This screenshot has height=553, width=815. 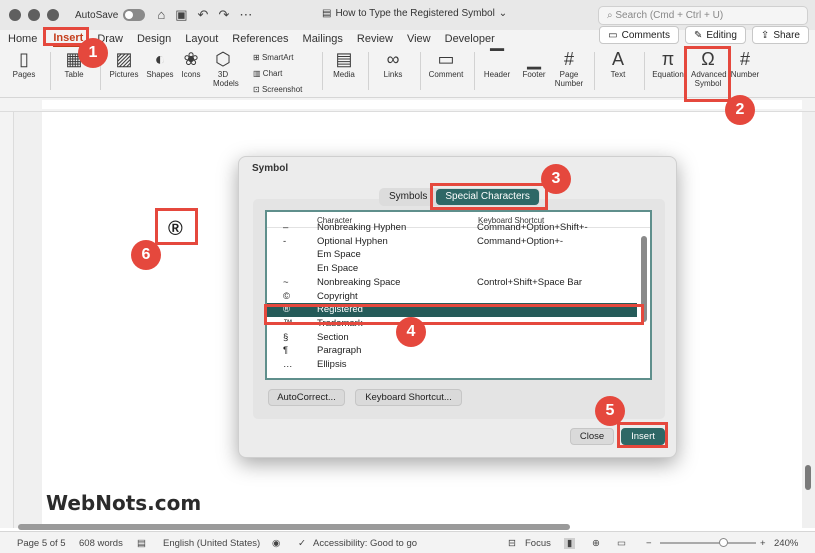 What do you see at coordinates (277, 58) in the screenshot?
I see `smartart-button: ⊞ SmartArt` at bounding box center [277, 58].